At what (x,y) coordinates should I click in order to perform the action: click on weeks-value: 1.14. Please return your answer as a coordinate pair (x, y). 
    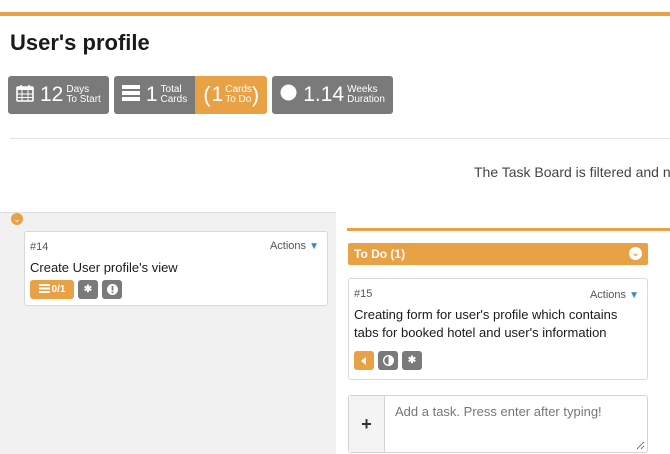
    Looking at the image, I should click on (324, 94).